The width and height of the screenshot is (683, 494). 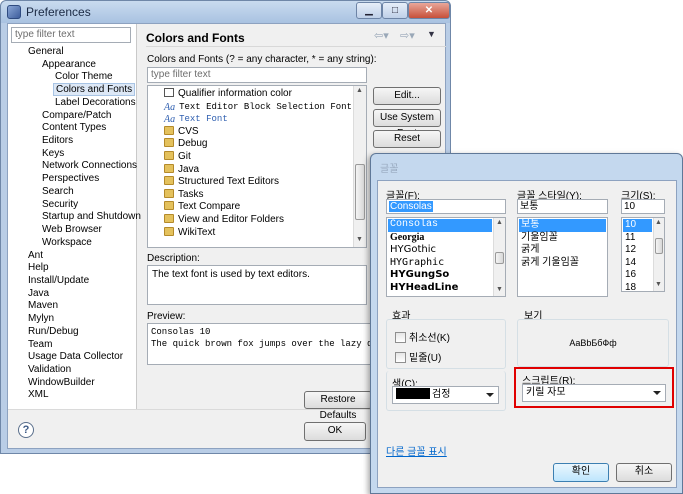 I want to click on font-size-input: 10, so click(x=643, y=206).